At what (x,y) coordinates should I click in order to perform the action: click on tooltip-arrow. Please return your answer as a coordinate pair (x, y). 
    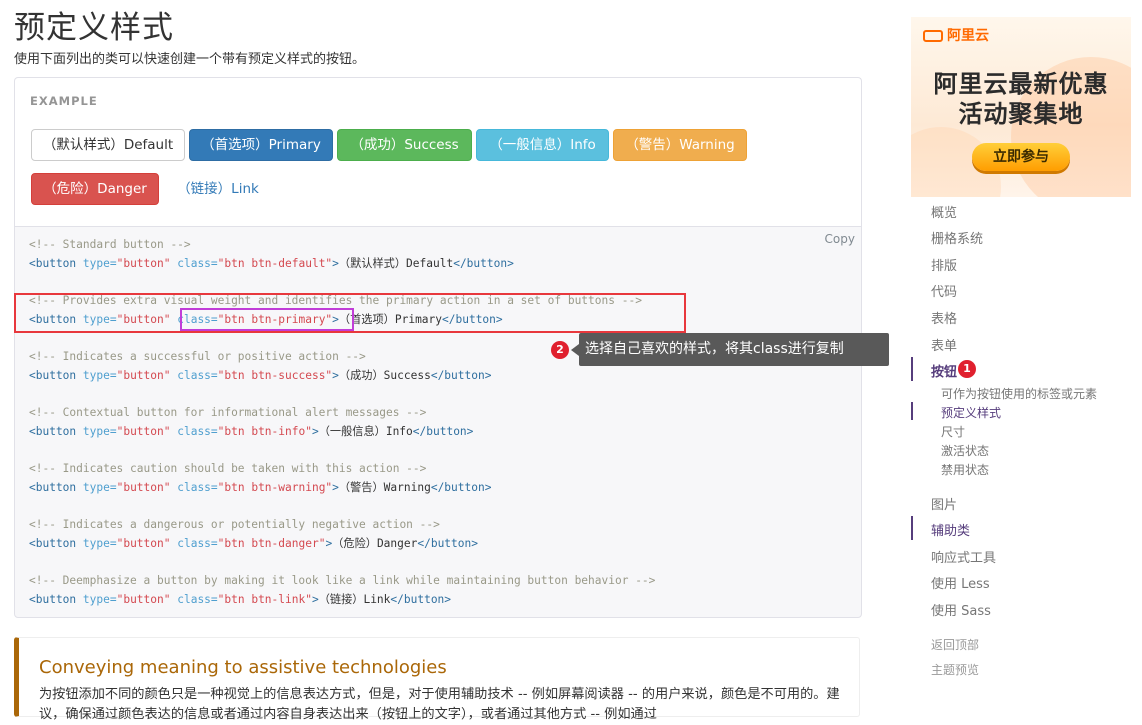
    Looking at the image, I should click on (575, 350).